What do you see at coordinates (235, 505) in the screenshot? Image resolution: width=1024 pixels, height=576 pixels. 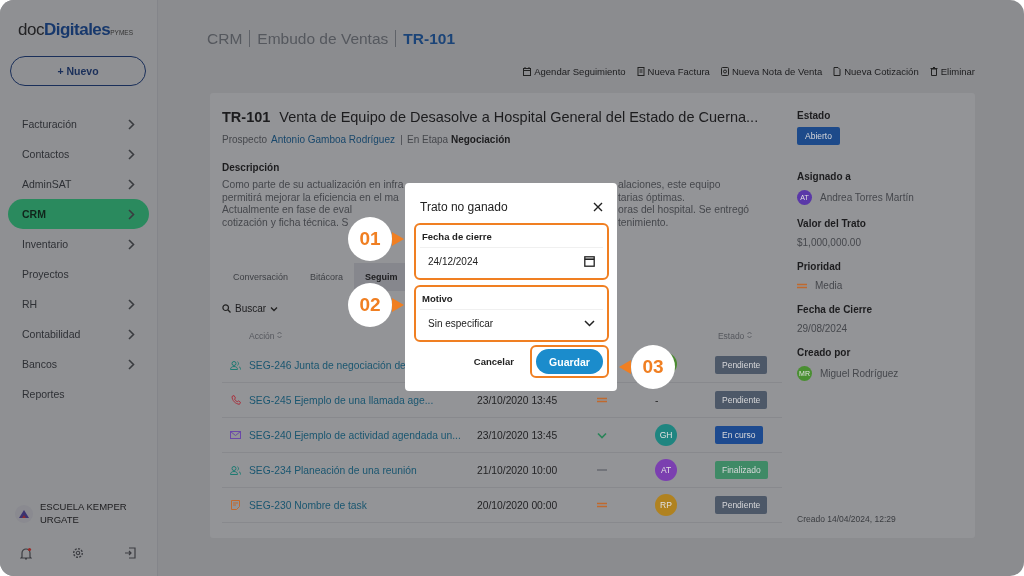 I see `note-icon` at bounding box center [235, 505].